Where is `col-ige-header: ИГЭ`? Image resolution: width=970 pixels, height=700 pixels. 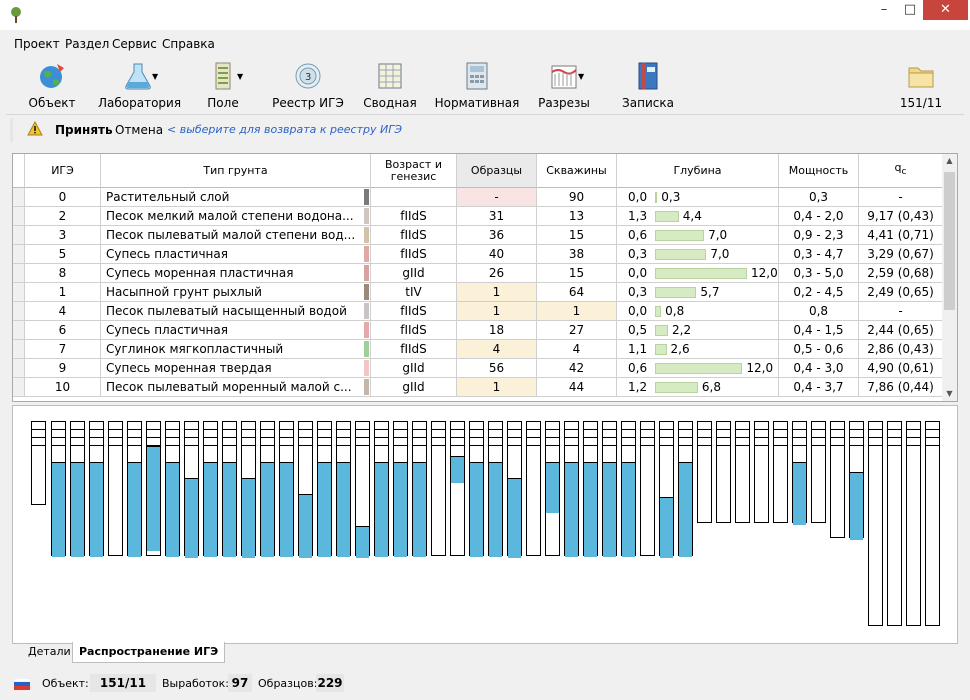
col-ige-header: ИГЭ is located at coordinates (63, 171).